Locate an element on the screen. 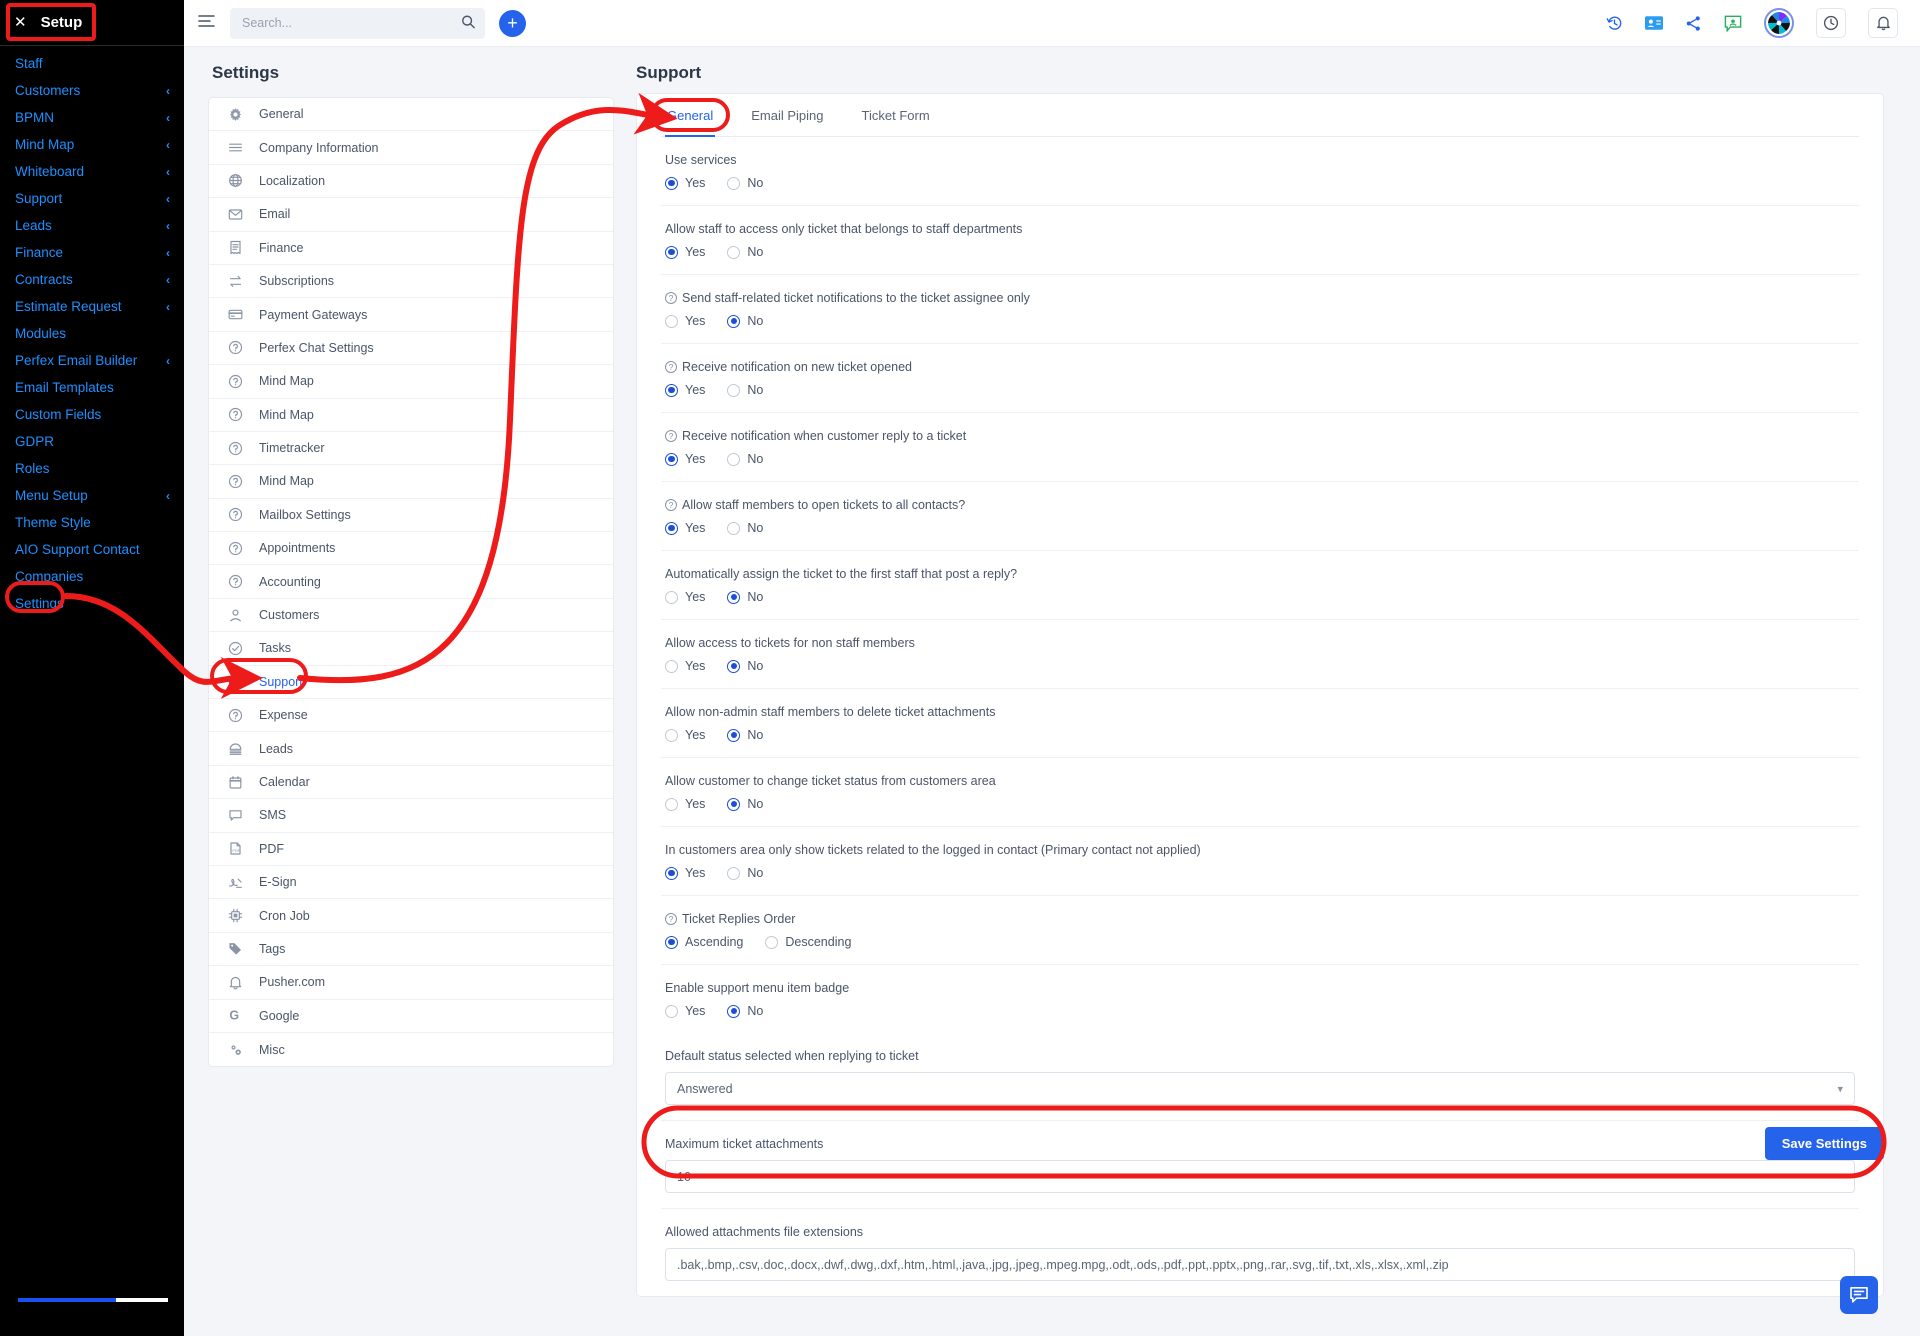  settings-item-pusher-com: Pusher.com is located at coordinates (411, 983).